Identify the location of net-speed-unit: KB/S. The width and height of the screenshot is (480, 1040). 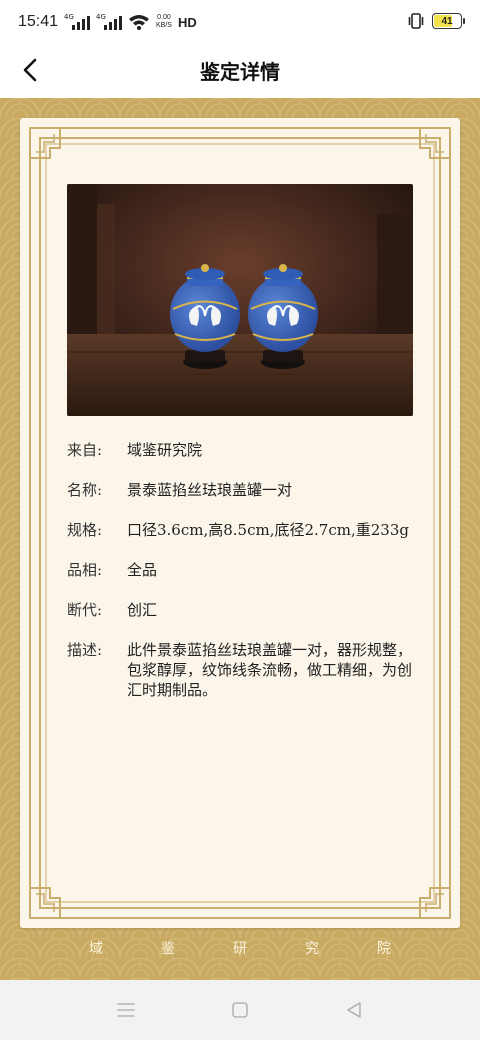
(164, 25).